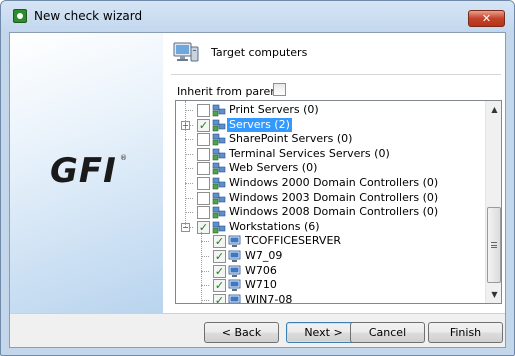 The height and width of the screenshot is (356, 515). Describe the element at coordinates (293, 241) in the screenshot. I see `node-label: TCOFFICESERVER` at that location.